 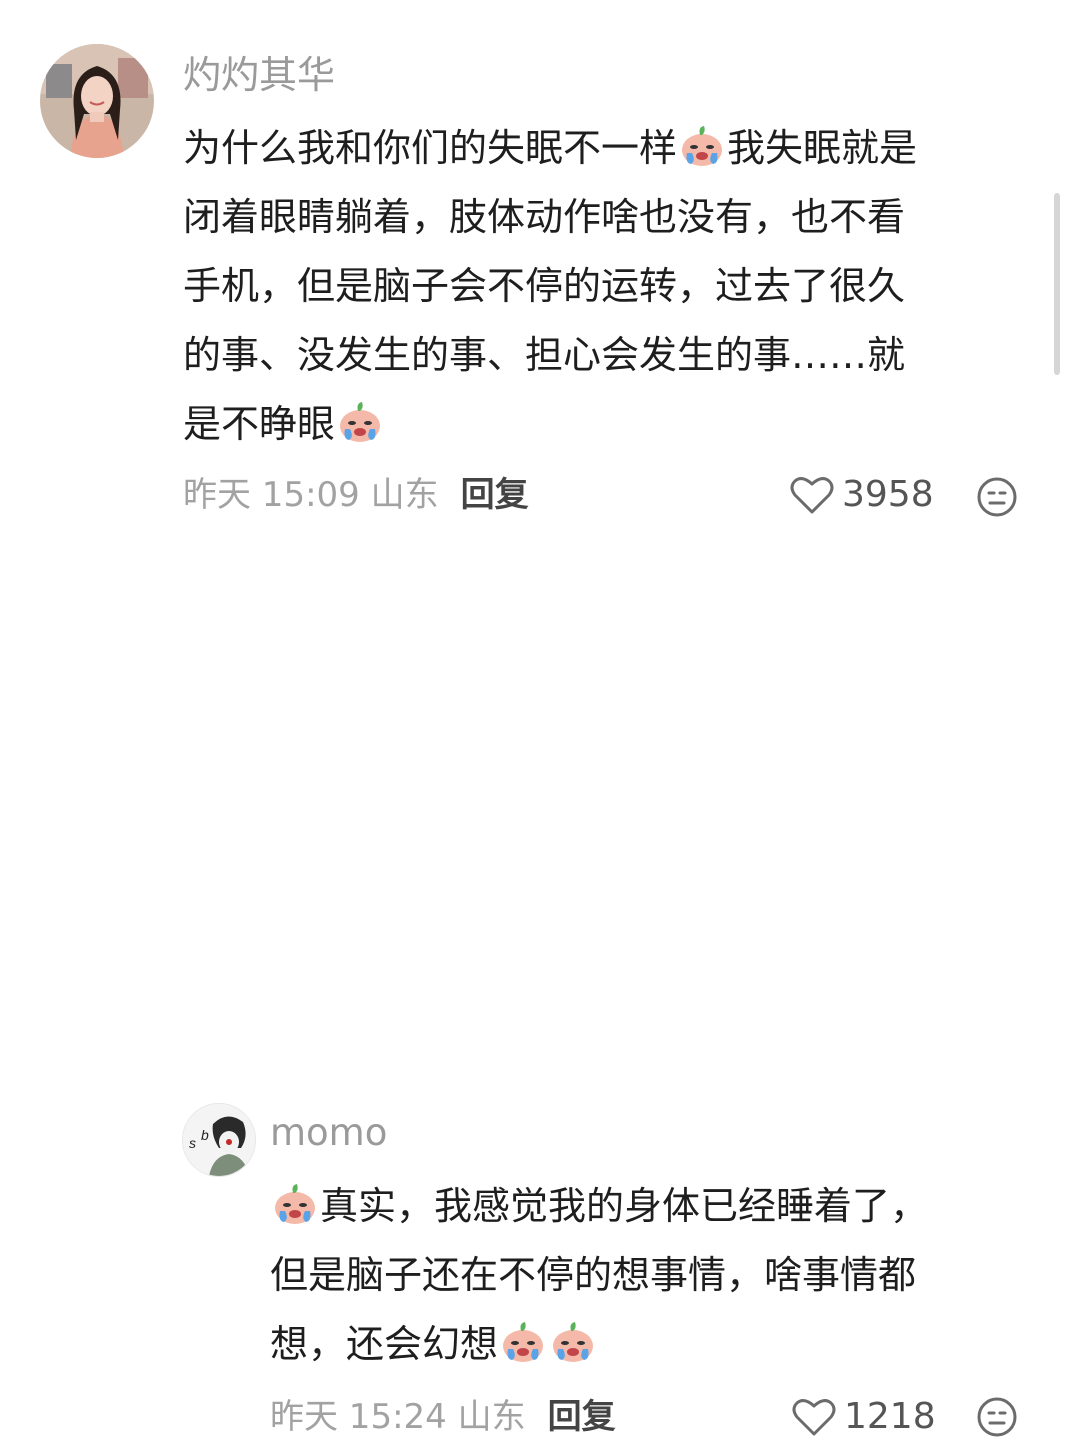 I want to click on like-button: 1218, so click(x=864, y=1417).